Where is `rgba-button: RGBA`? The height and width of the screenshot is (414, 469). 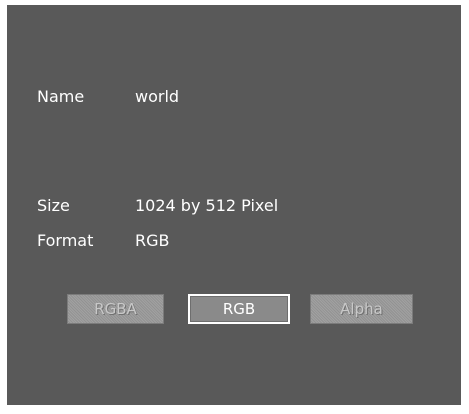 rgba-button: RGBA is located at coordinates (115, 309).